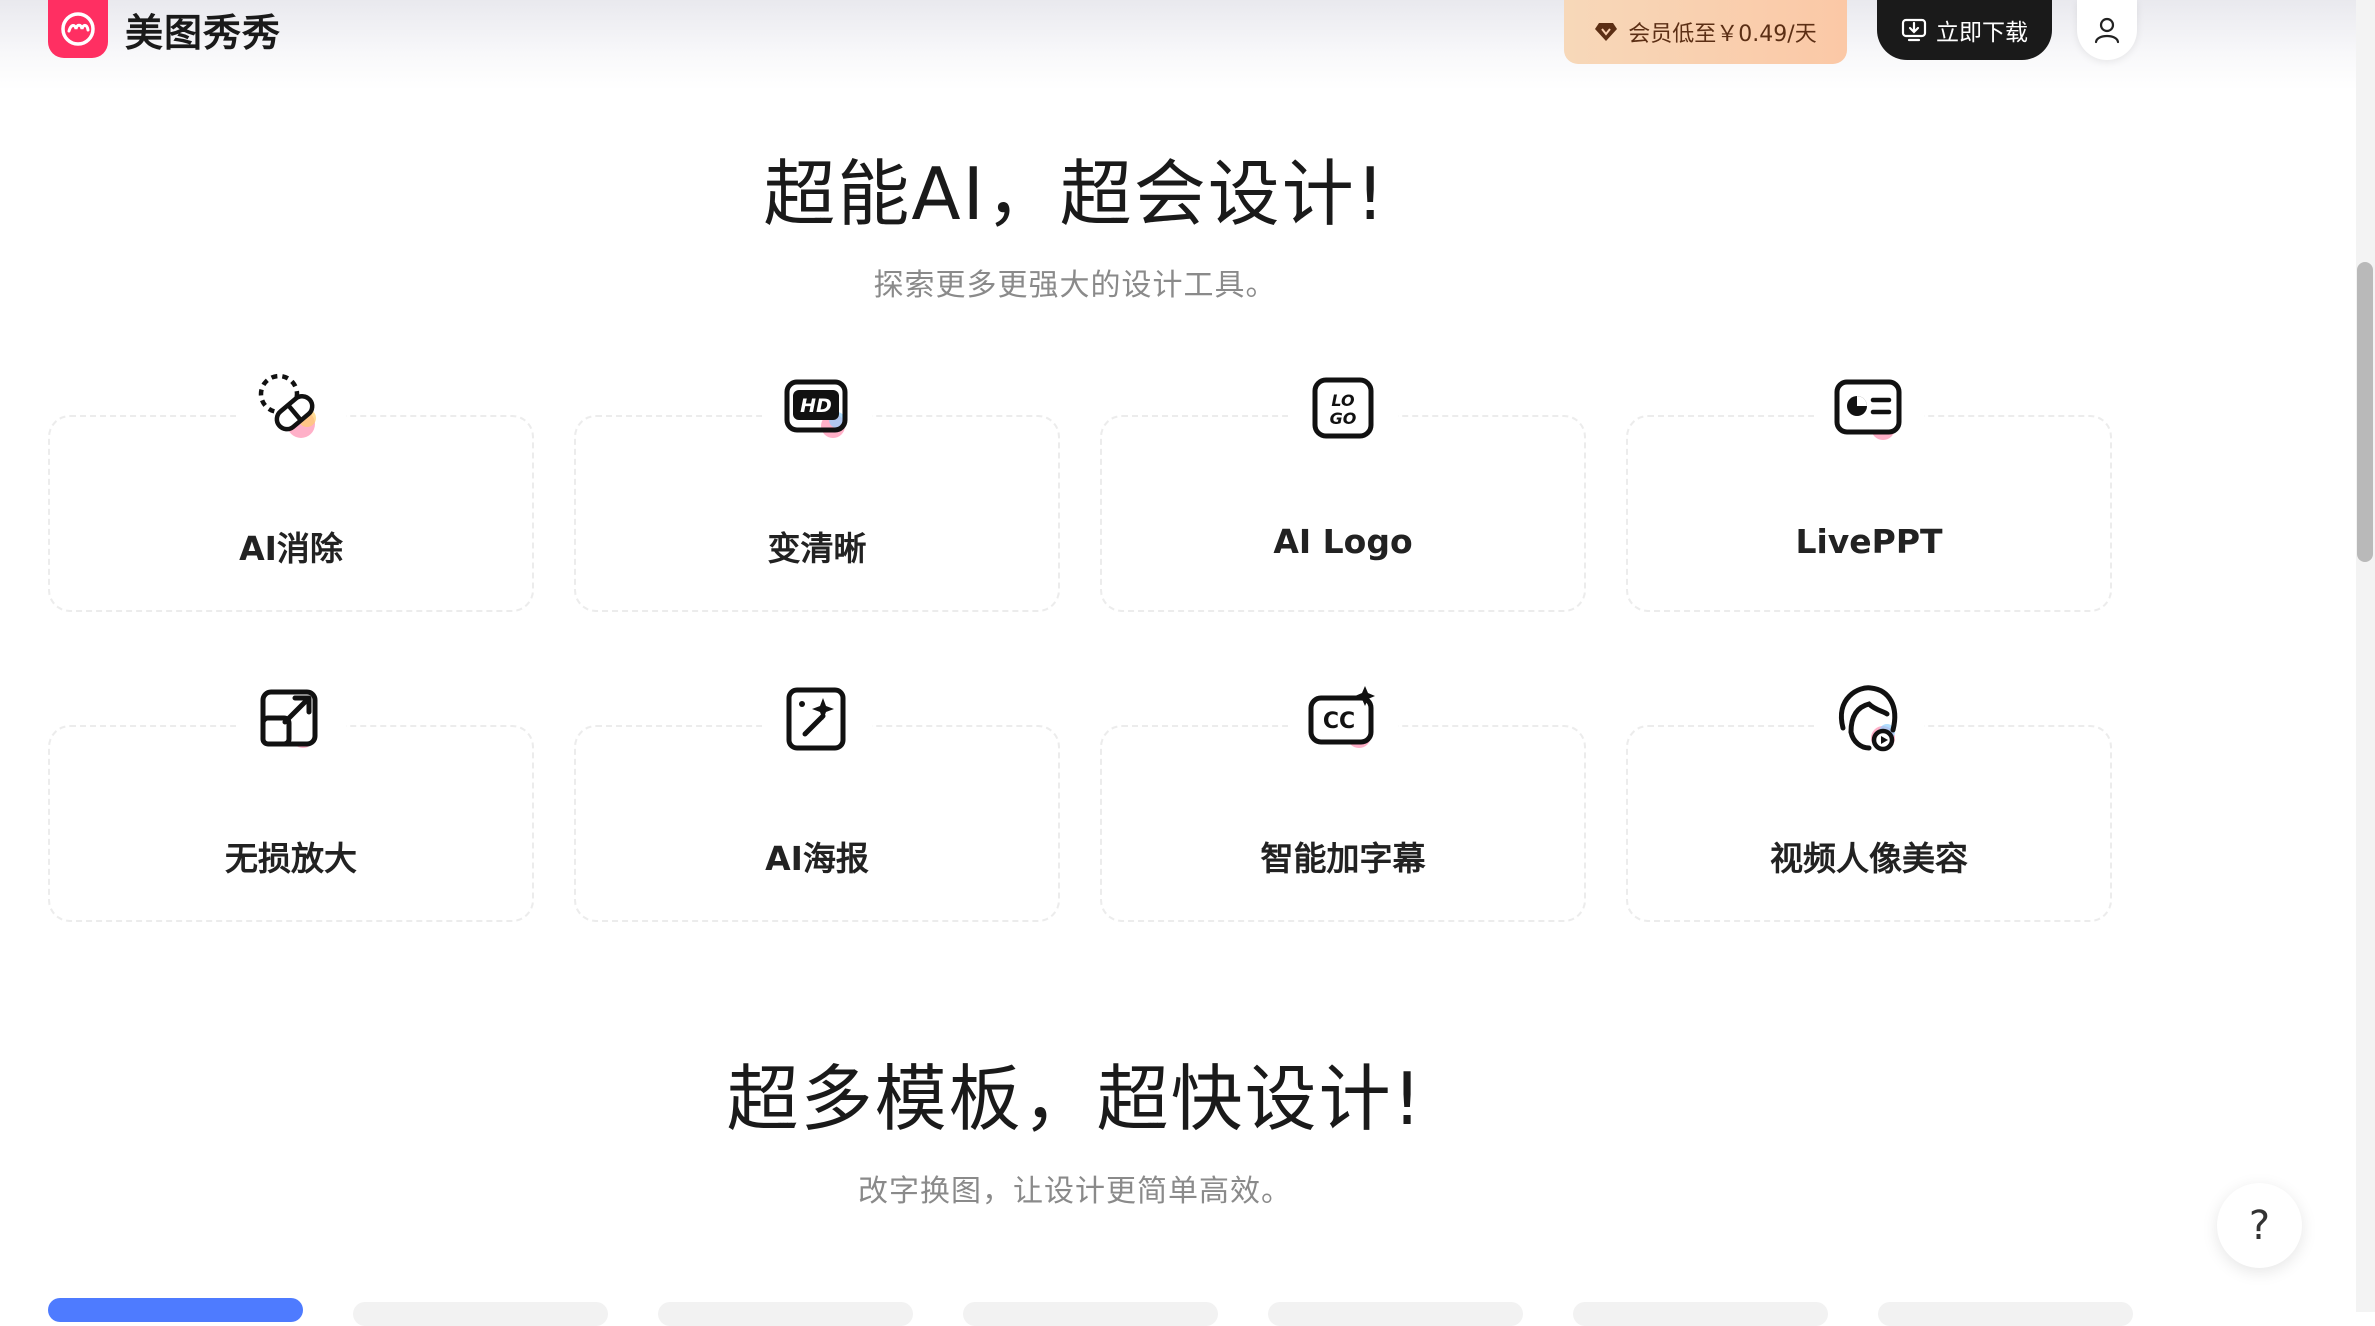 The image size is (2375, 1326). Describe the element at coordinates (78, 29) in the screenshot. I see `meitu-logo-icon` at that location.